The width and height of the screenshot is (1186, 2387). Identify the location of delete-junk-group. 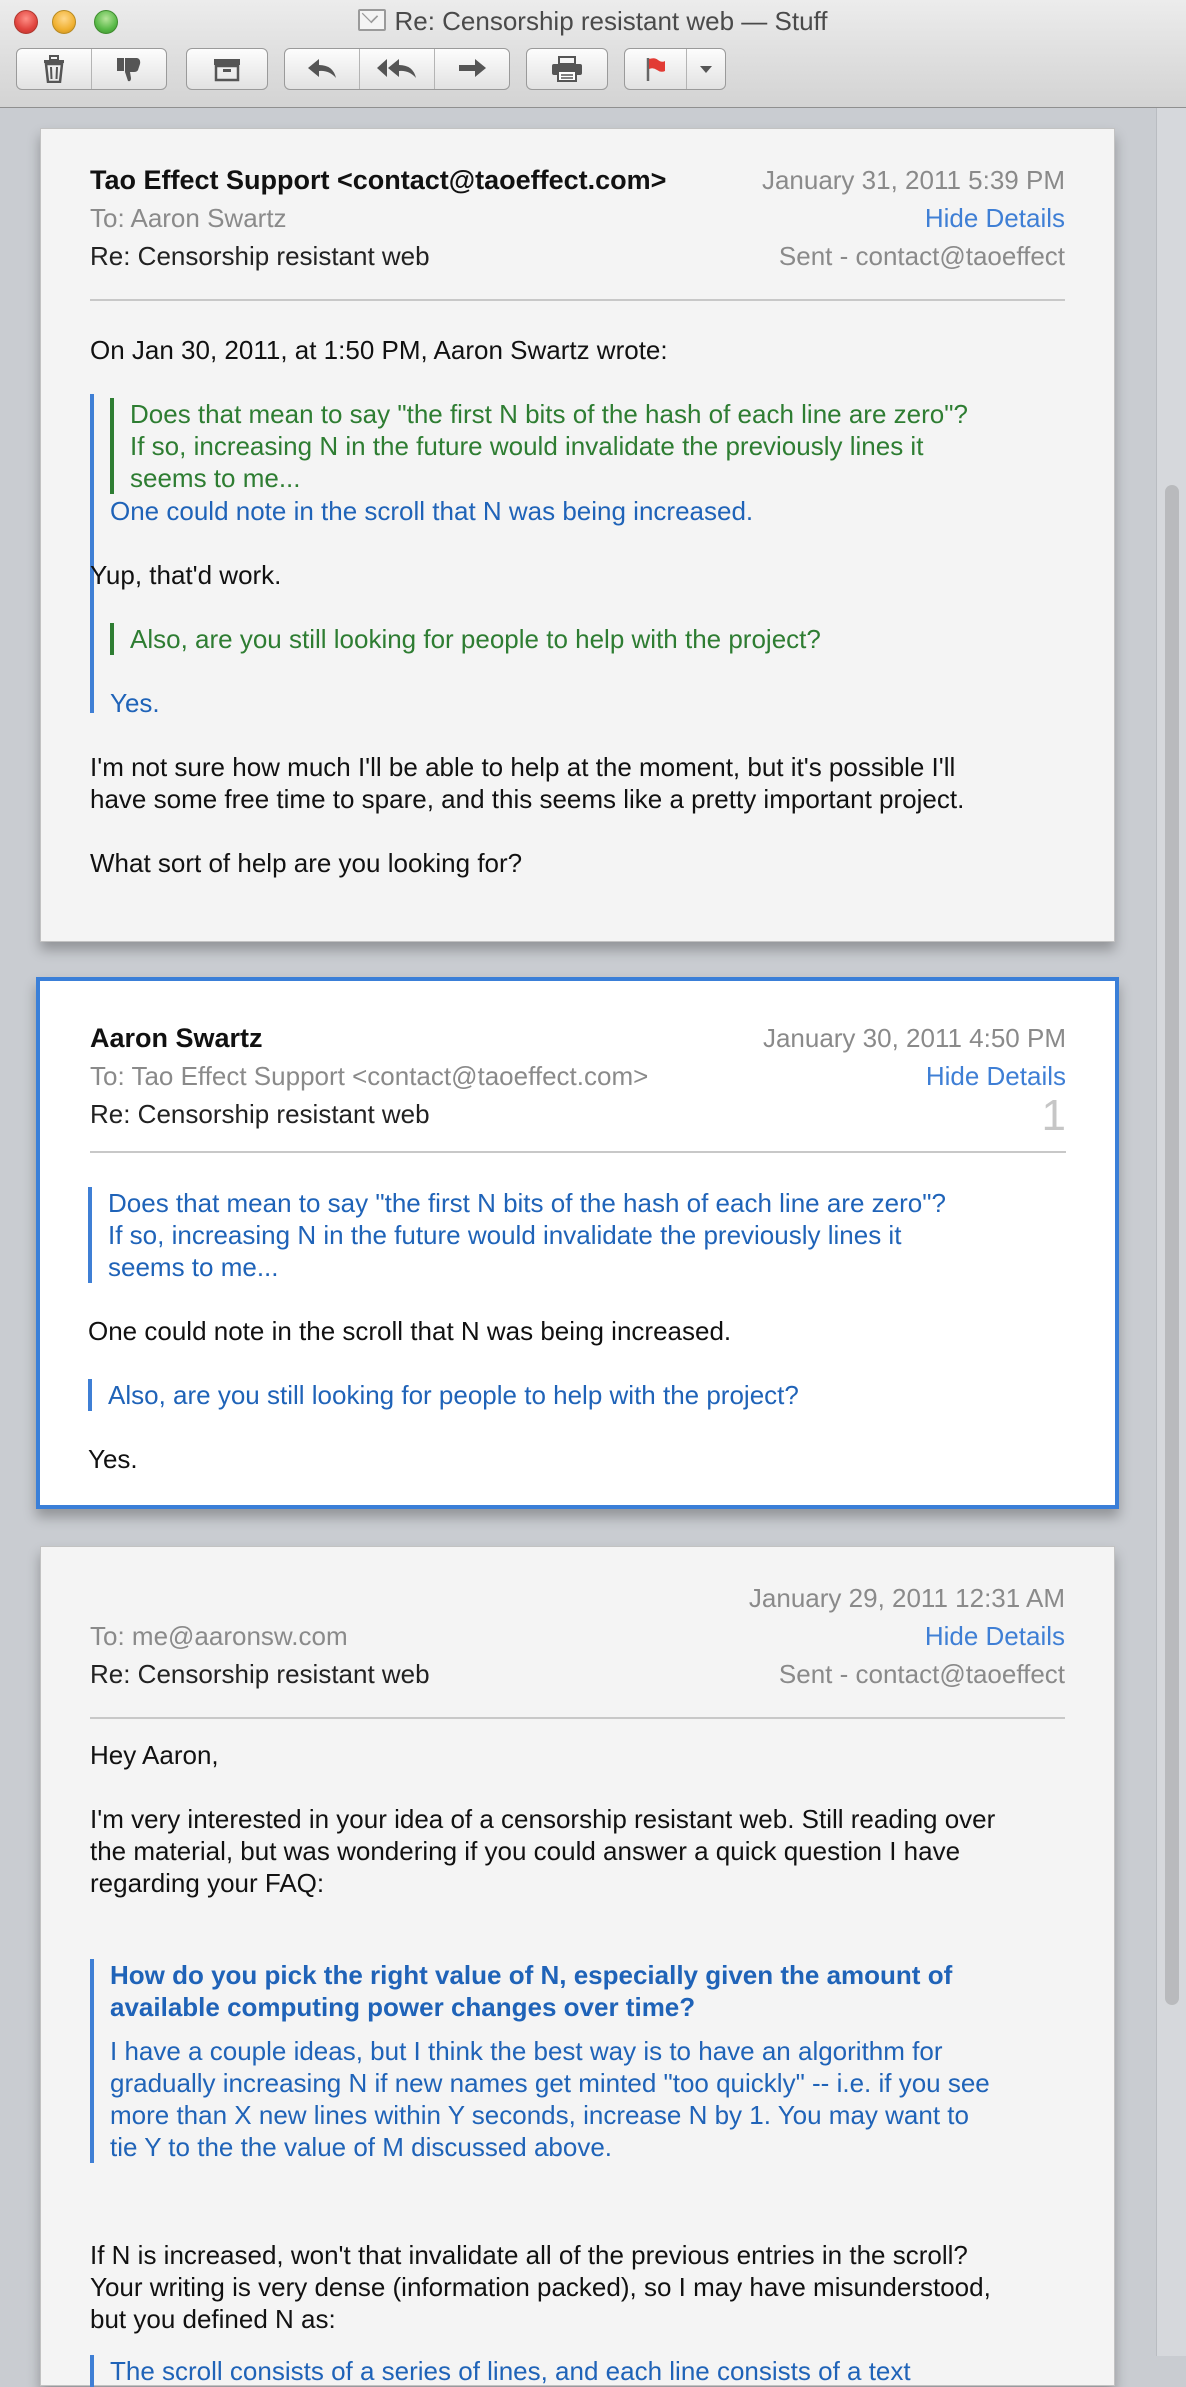
(91, 69).